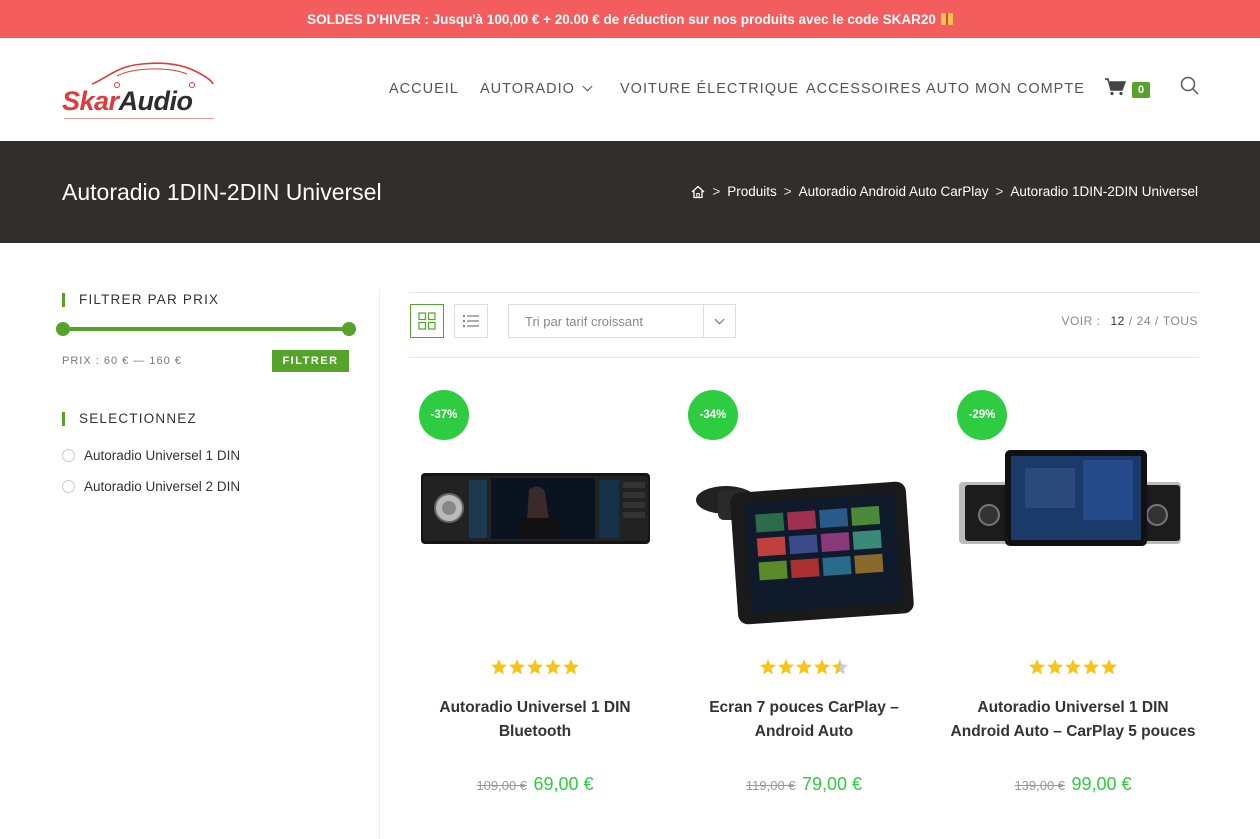 This screenshot has width=1260, height=839. What do you see at coordinates (1180, 321) in the screenshot?
I see `per-page-all: TOUS` at bounding box center [1180, 321].